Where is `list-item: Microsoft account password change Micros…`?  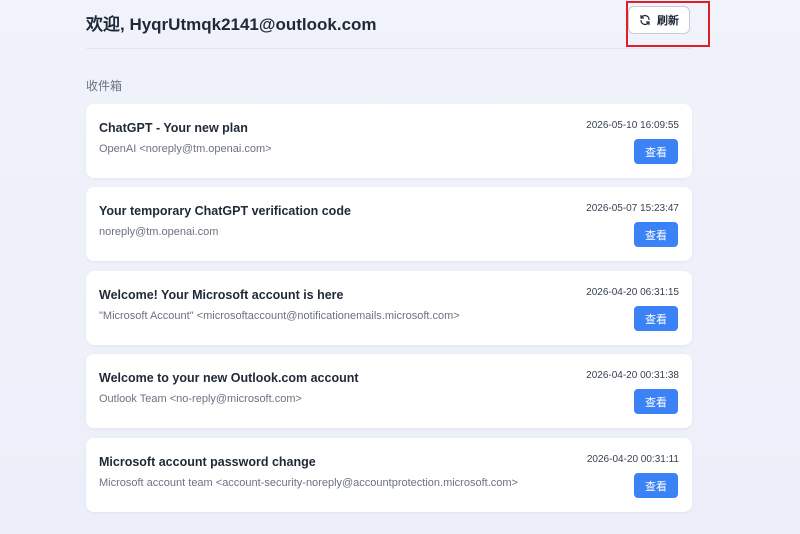 list-item: Microsoft account password change Micros… is located at coordinates (389, 475).